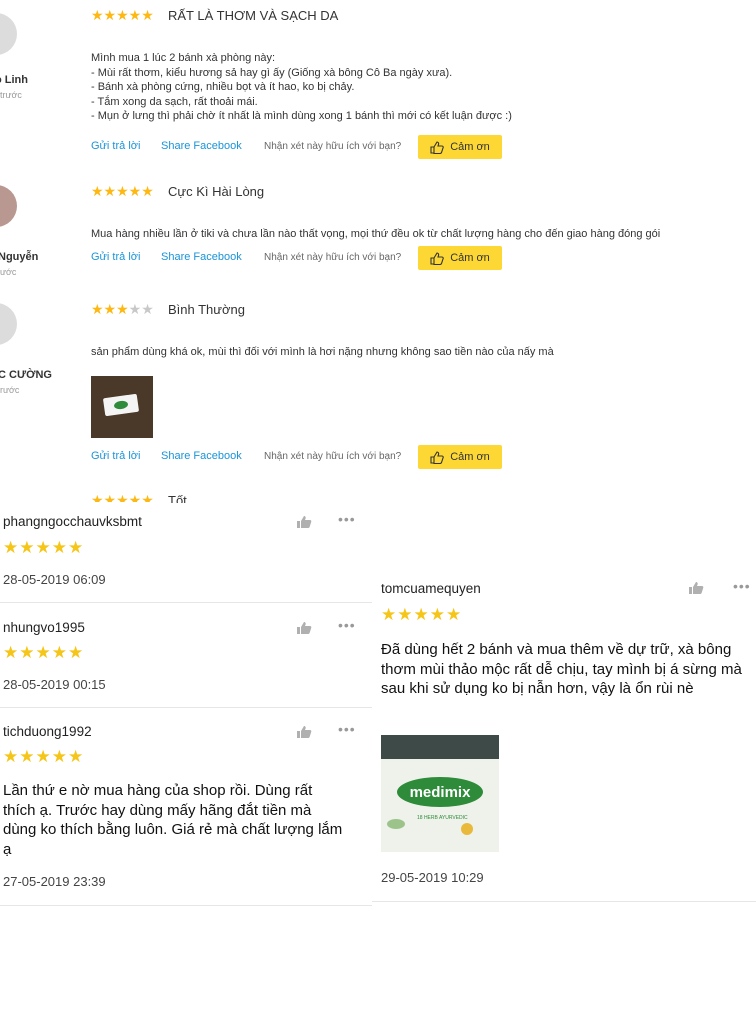  I want to click on soap-logo-mark, so click(121, 405).